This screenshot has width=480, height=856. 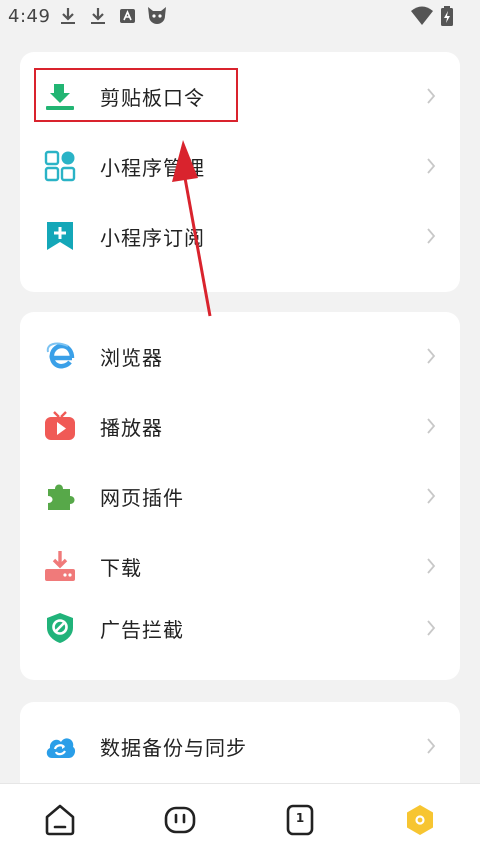 What do you see at coordinates (131, 428) in the screenshot?
I see `player-label: 播放器` at bounding box center [131, 428].